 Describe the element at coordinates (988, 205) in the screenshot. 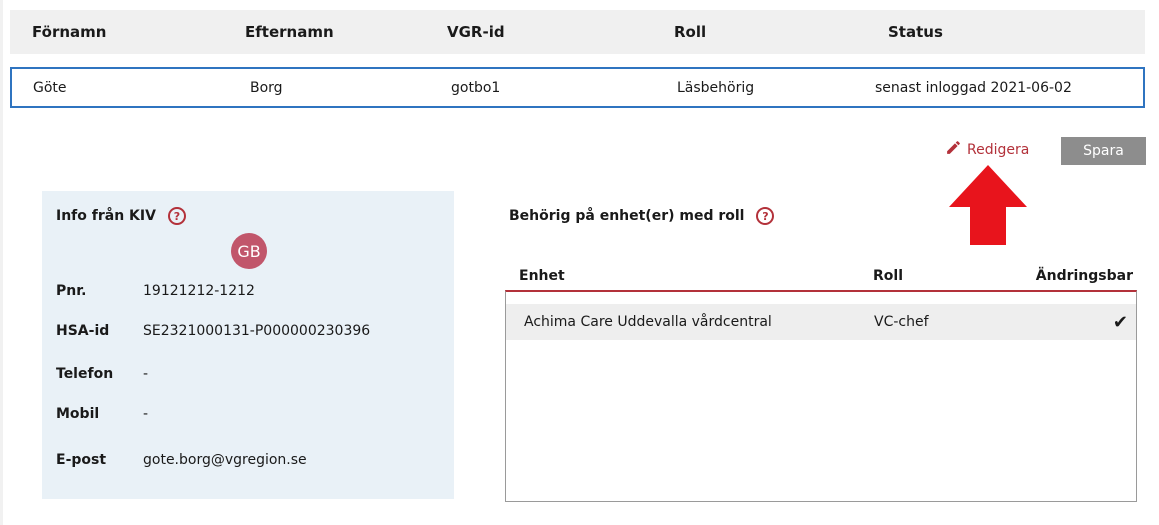

I see `red-up-arrow-annotation` at that location.